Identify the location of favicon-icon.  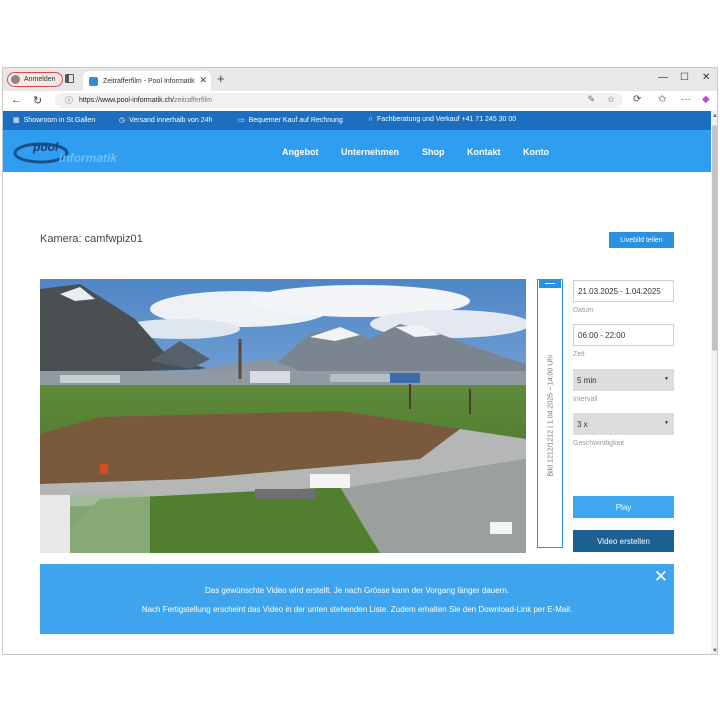
(93, 81).